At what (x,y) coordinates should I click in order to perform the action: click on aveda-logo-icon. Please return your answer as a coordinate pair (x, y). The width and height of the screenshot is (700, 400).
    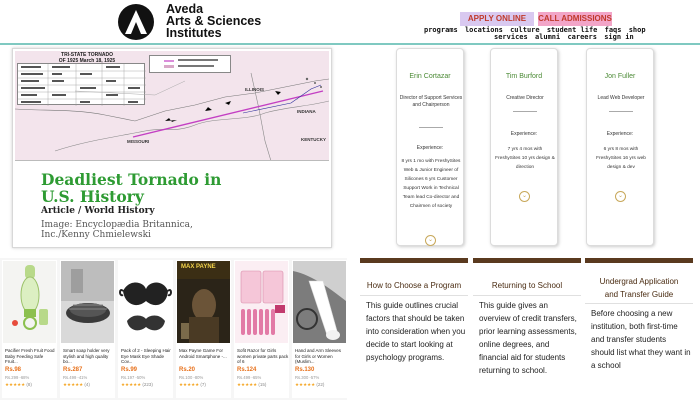
    Looking at the image, I should click on (136, 22).